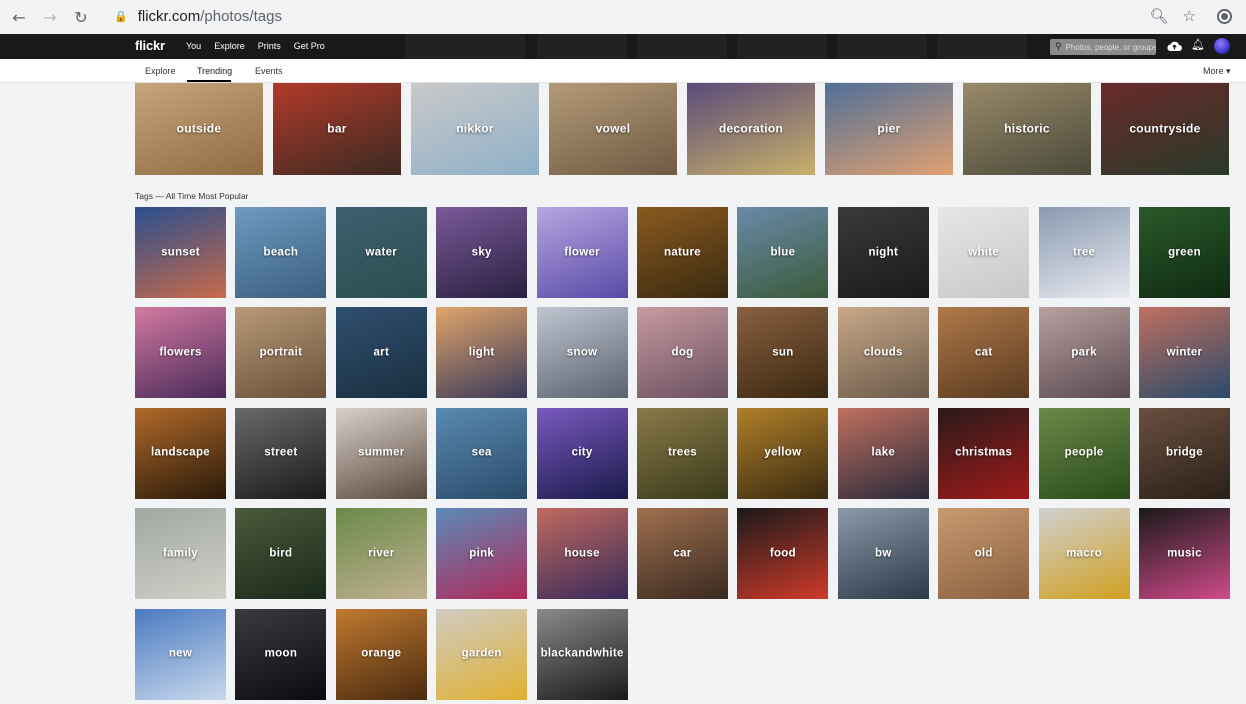 The image size is (1246, 704). What do you see at coordinates (751, 129) in the screenshot?
I see `tag-tile-decoration: decoration` at bounding box center [751, 129].